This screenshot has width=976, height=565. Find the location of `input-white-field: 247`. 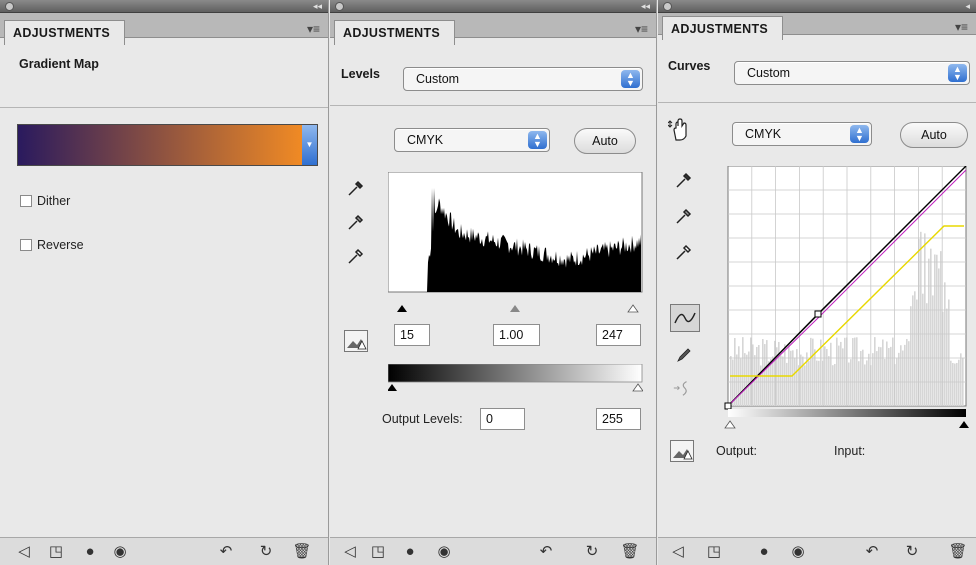

input-white-field: 247 is located at coordinates (618, 335).